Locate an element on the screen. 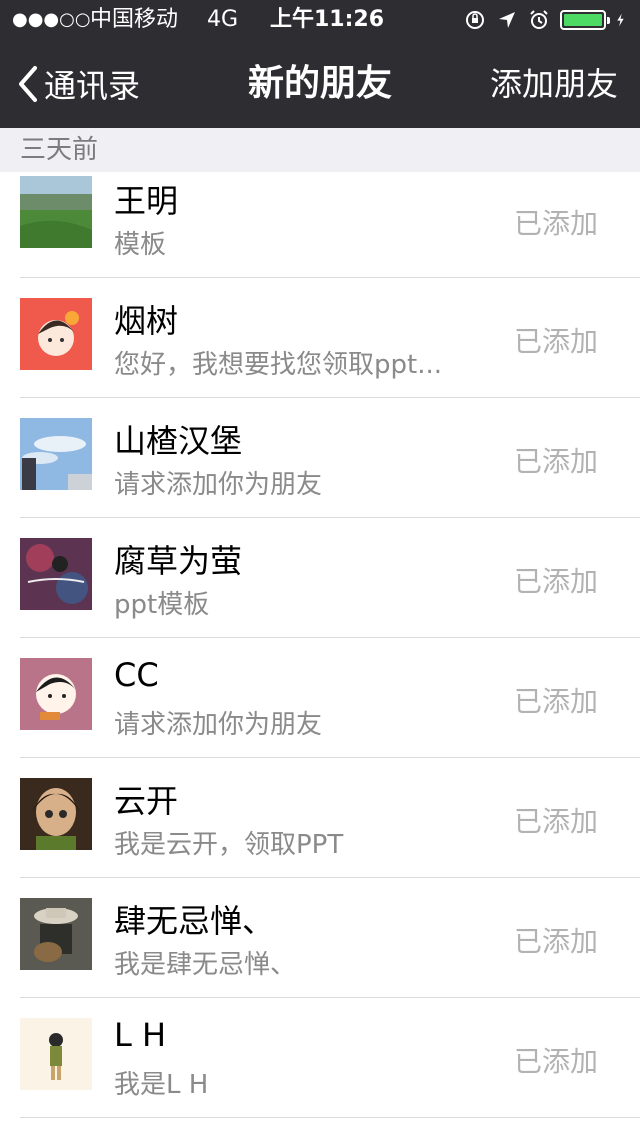  friend-name: 山楂汉堡 is located at coordinates (178, 441).